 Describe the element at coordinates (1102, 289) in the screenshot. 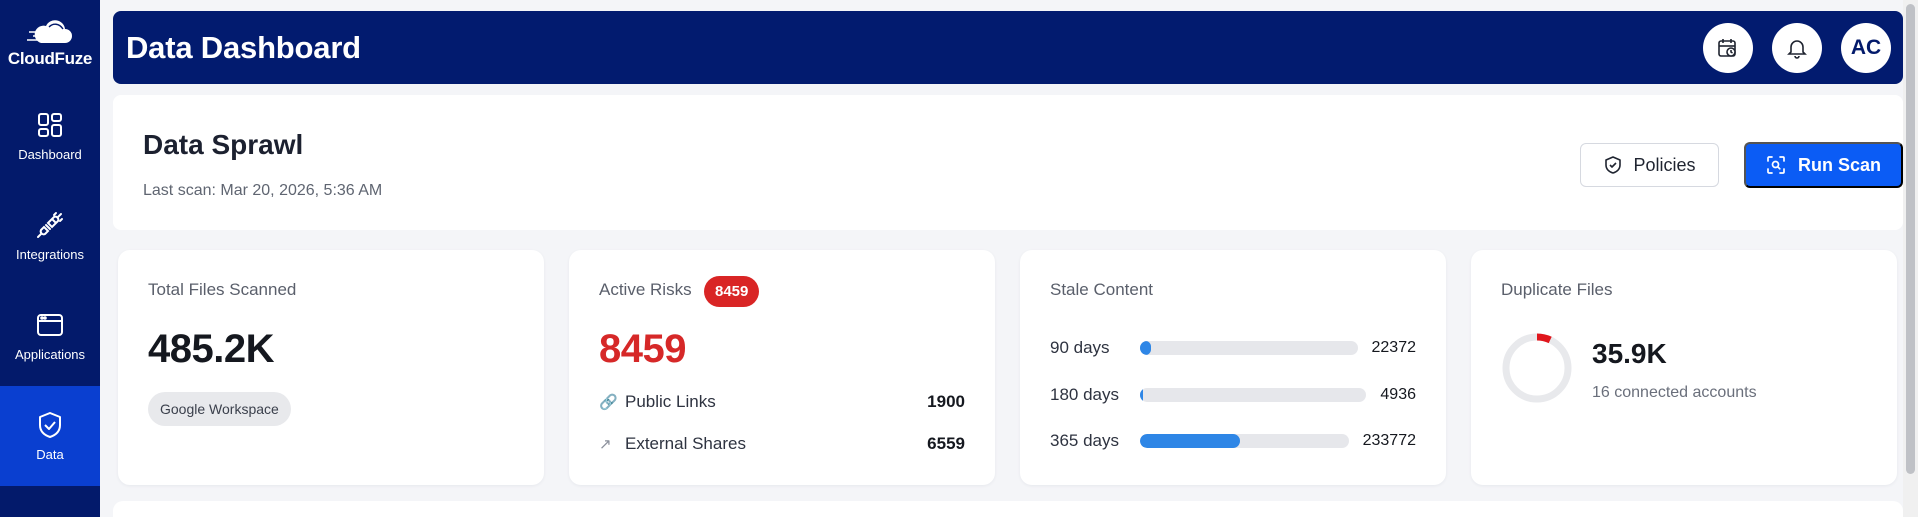

I see `card-title: Stale Content` at that location.